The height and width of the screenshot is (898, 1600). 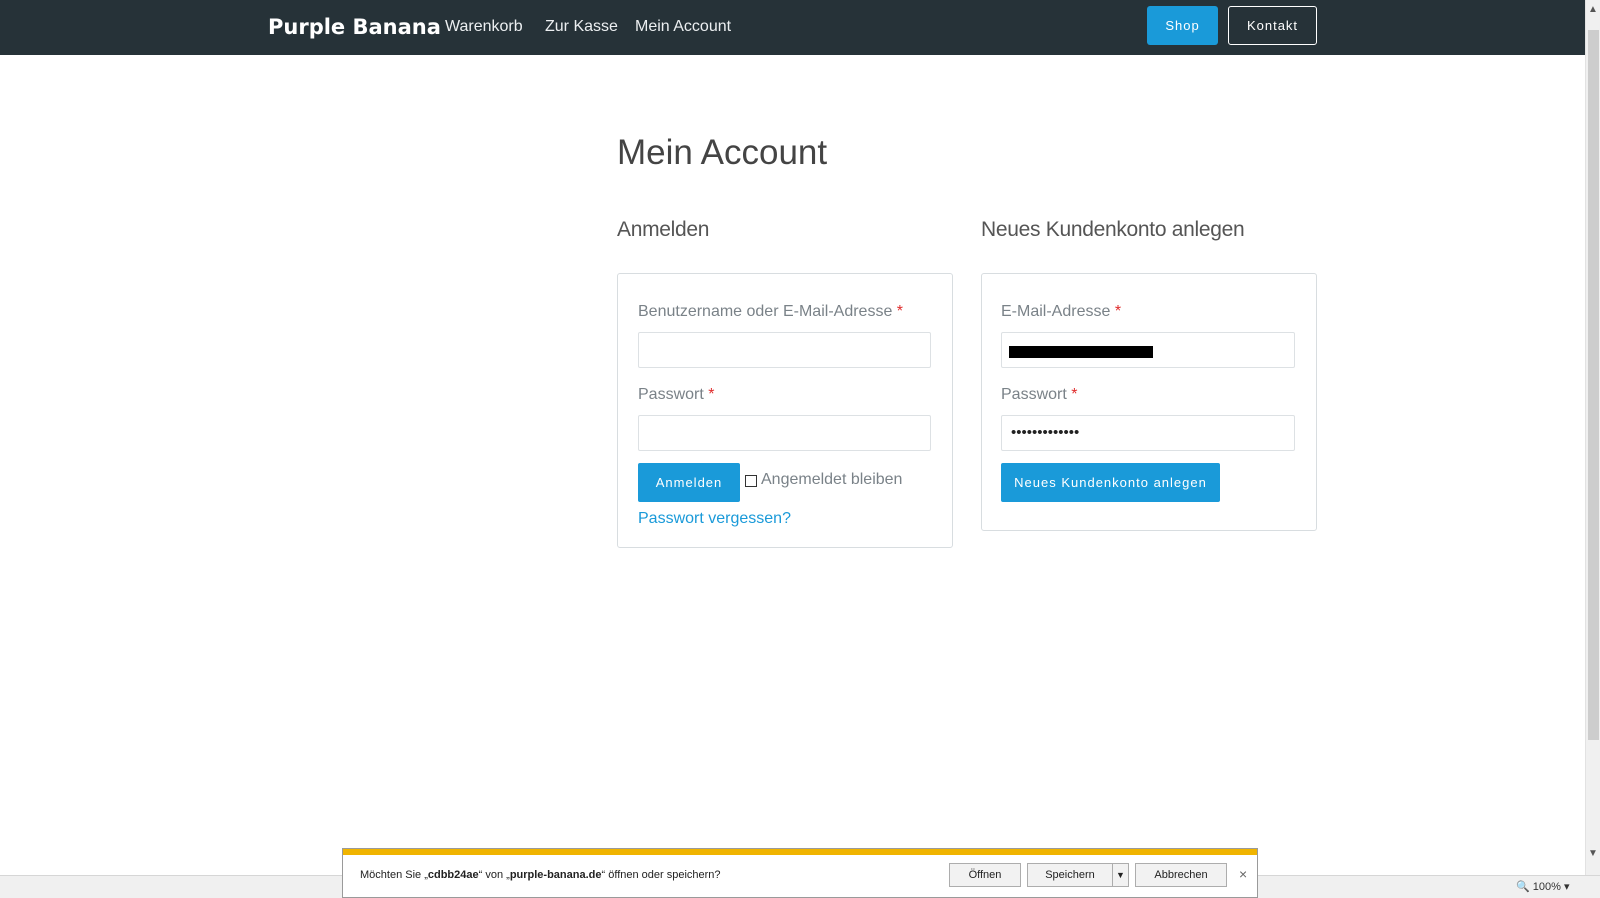 I want to click on forgot-password-link: Passwort vergessen?, so click(x=714, y=519).